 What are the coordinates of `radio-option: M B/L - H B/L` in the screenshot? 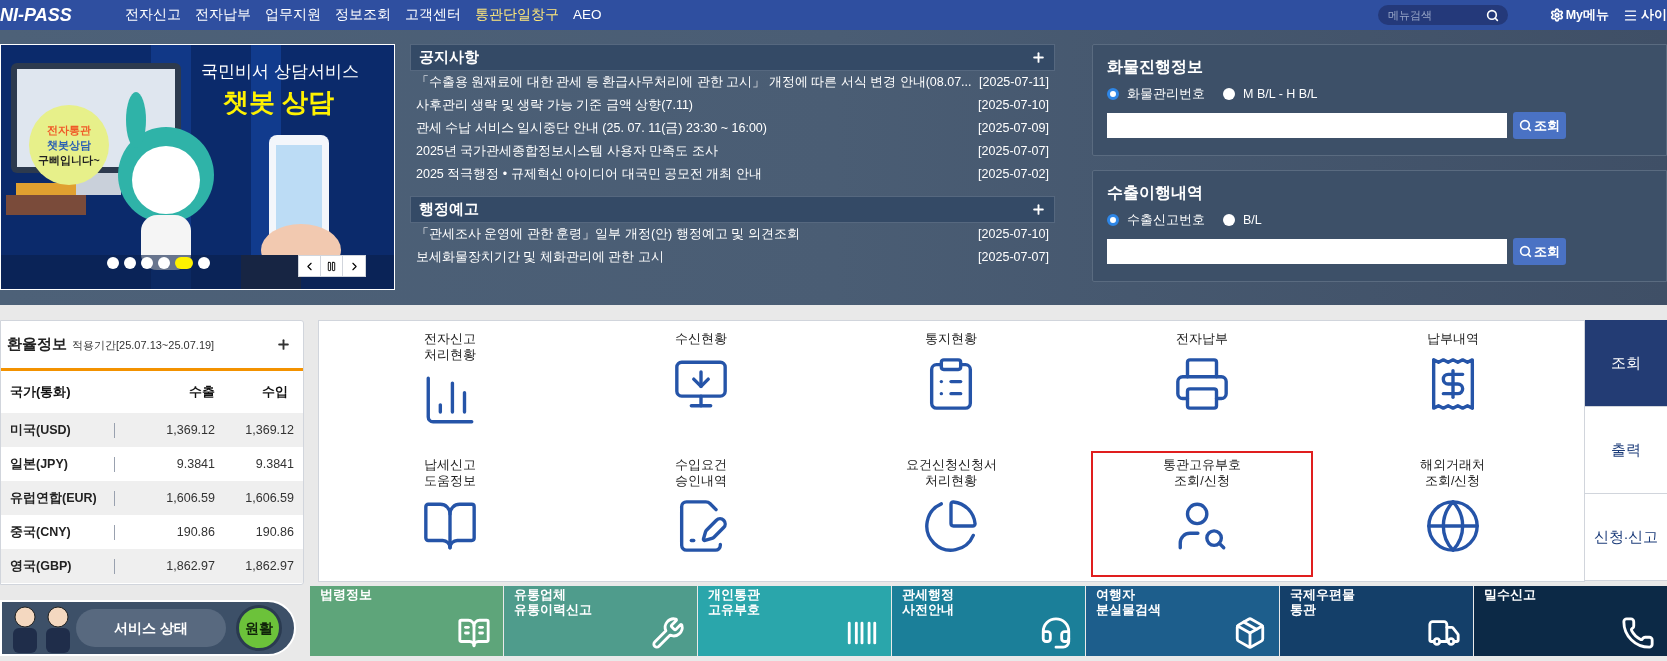 It's located at (1270, 94).